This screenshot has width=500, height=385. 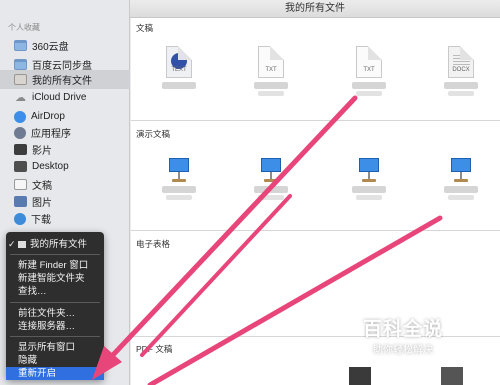 I want to click on sidebar-item-label: Desktop, so click(x=50, y=166).